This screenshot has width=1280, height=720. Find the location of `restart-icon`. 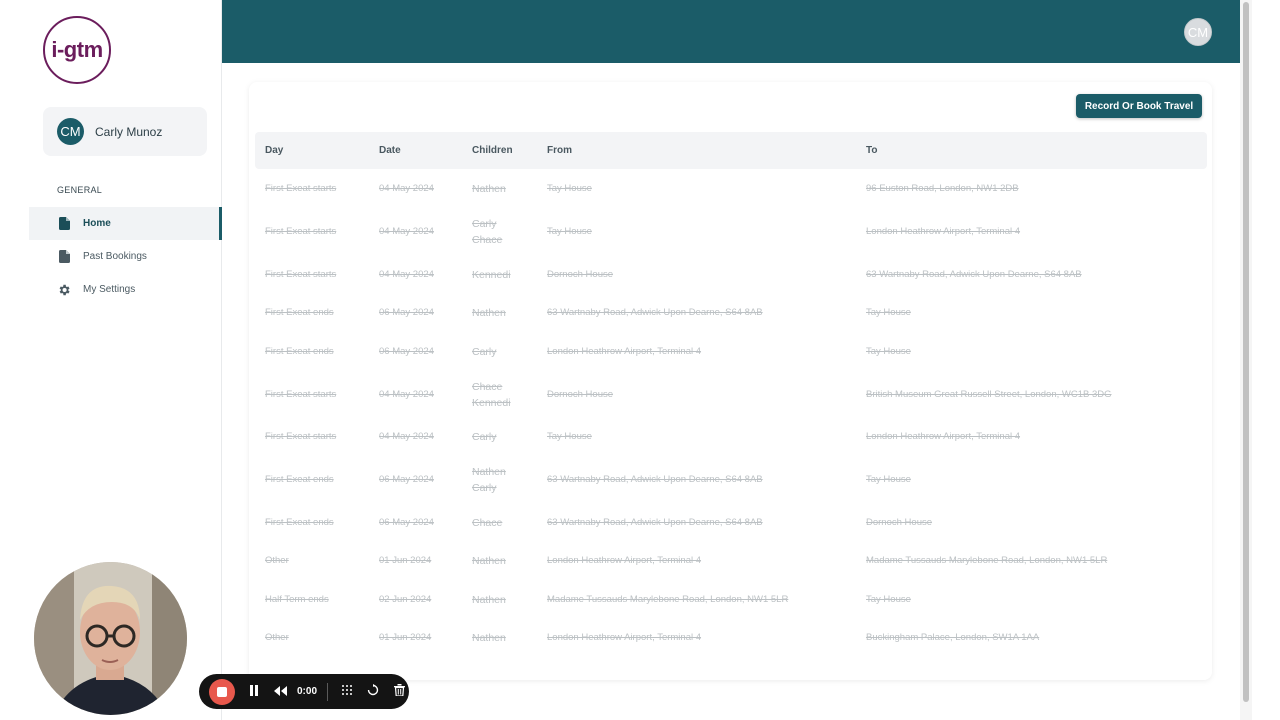

restart-icon is located at coordinates (373, 691).